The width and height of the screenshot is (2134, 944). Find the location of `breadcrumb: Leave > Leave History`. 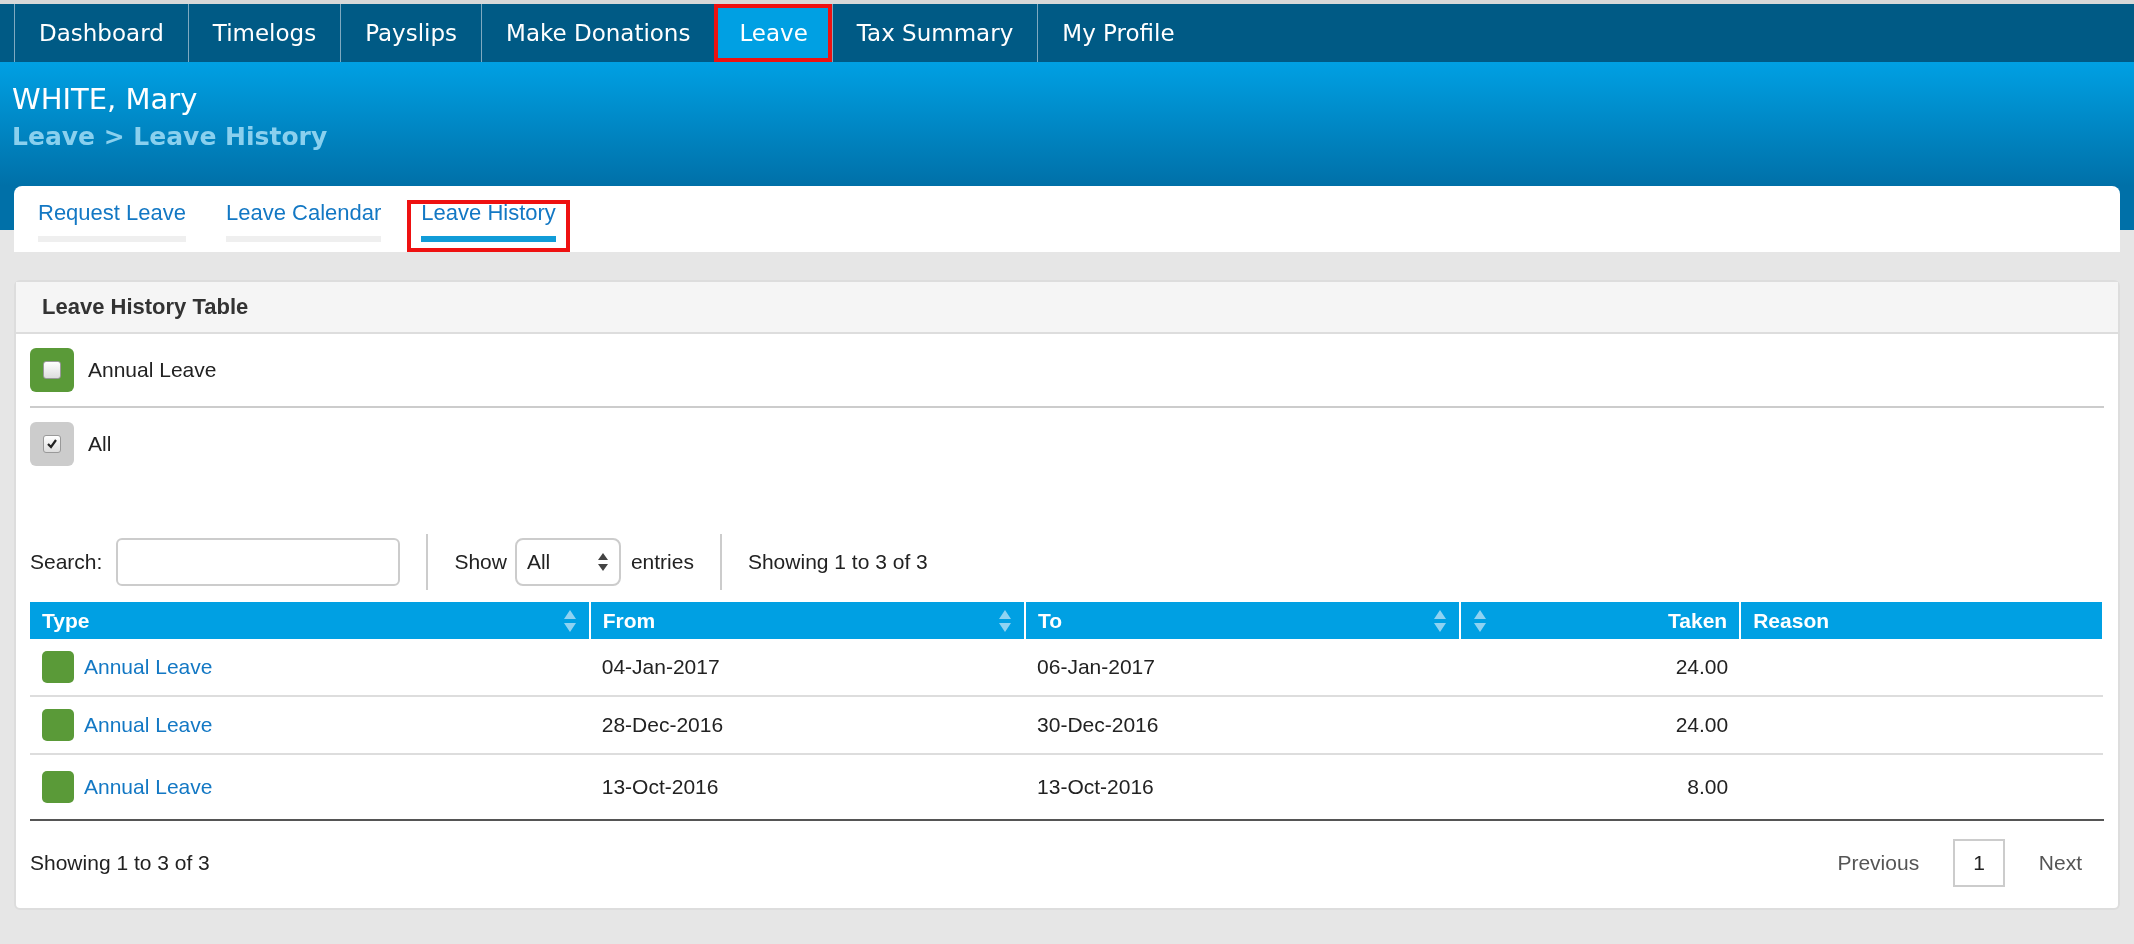

breadcrumb: Leave > Leave History is located at coordinates (170, 136).